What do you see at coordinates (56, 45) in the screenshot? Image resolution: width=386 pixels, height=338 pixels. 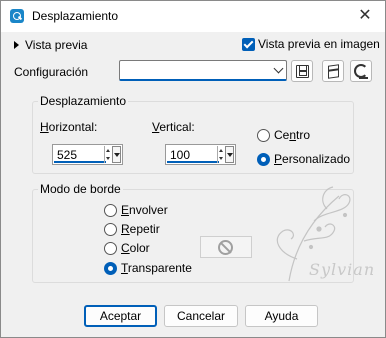 I see `preview-toggle-label: Vista previa` at bounding box center [56, 45].